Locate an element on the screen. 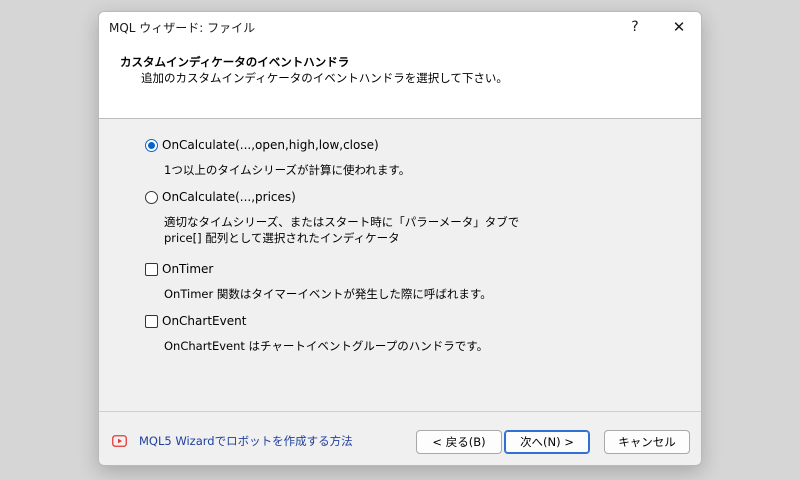 Image resolution: width=800 pixels, height=480 pixels. option-description: OnChartEvent はチャートイベントグループのハンドラです。 is located at coordinates (326, 346).